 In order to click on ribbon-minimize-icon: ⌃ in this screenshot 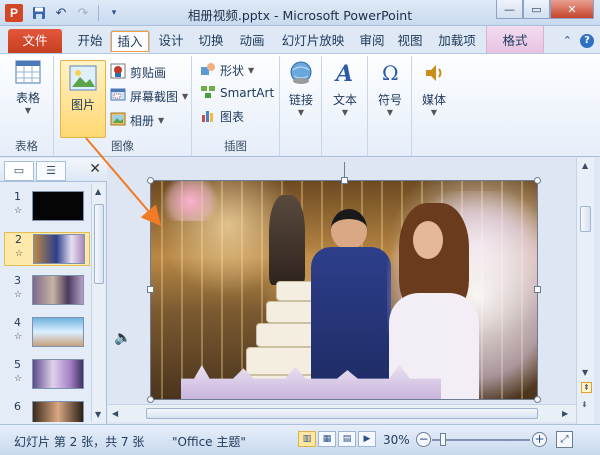, I will do `click(567, 41)`.